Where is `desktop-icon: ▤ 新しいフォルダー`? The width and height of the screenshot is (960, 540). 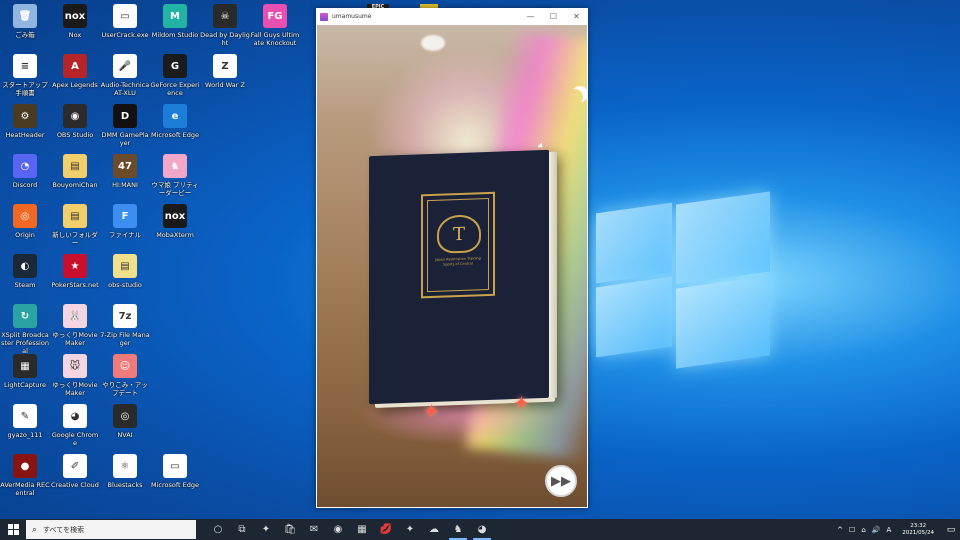 desktop-icon: ▤ 新しいフォルダー is located at coordinates (75, 225).